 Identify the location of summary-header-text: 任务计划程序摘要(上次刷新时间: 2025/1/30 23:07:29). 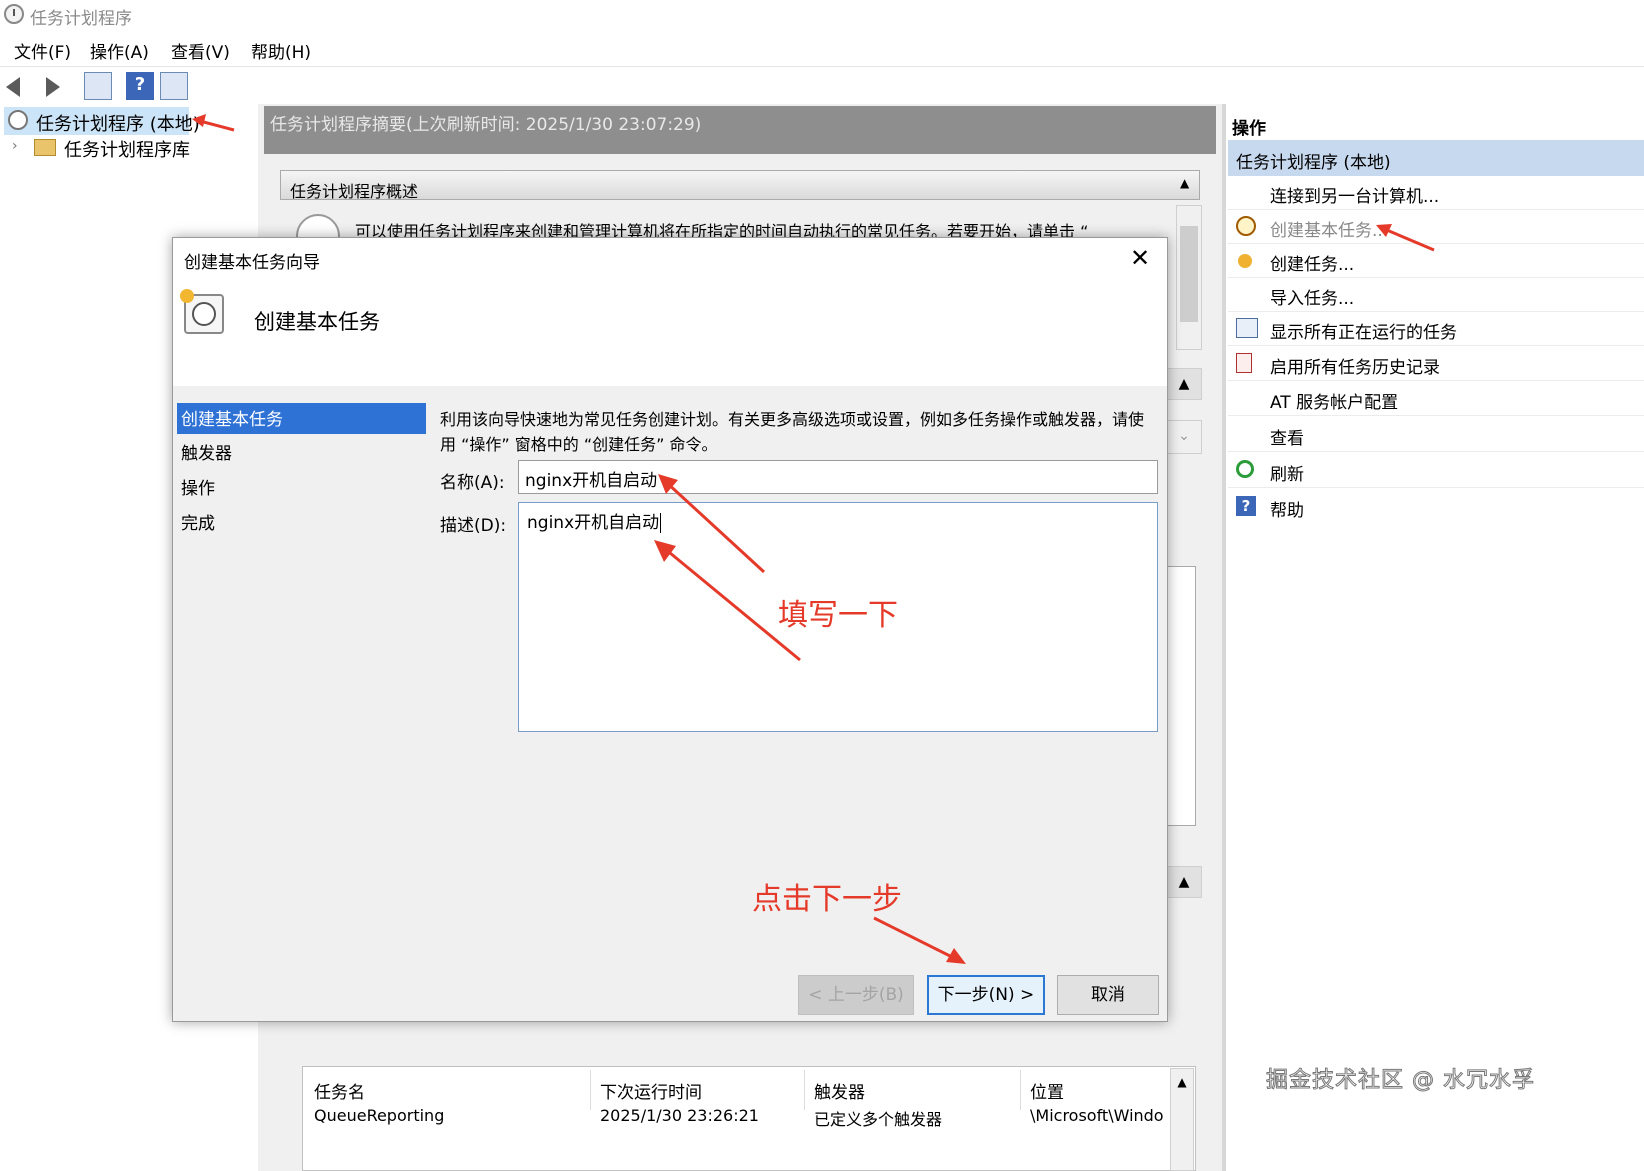
(486, 125).